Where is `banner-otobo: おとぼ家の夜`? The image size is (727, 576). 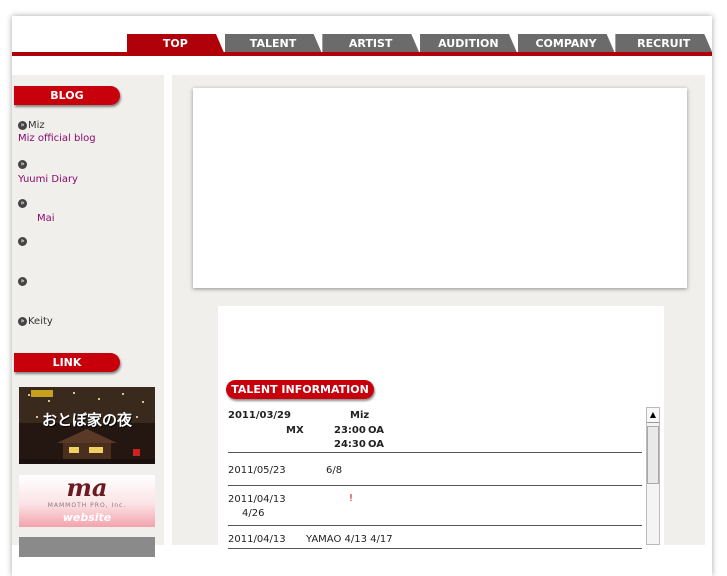
banner-otobo: おとぼ家の夜 is located at coordinates (87, 425).